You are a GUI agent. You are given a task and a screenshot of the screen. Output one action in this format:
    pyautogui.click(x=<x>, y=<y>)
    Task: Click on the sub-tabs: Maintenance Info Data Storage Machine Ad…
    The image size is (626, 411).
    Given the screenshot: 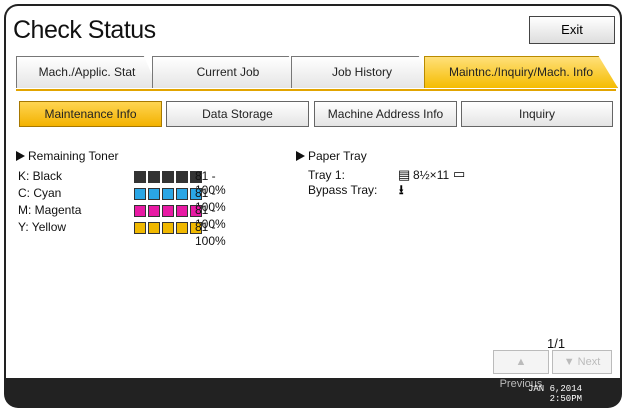 What is the action you would take?
    pyautogui.click(x=317, y=114)
    